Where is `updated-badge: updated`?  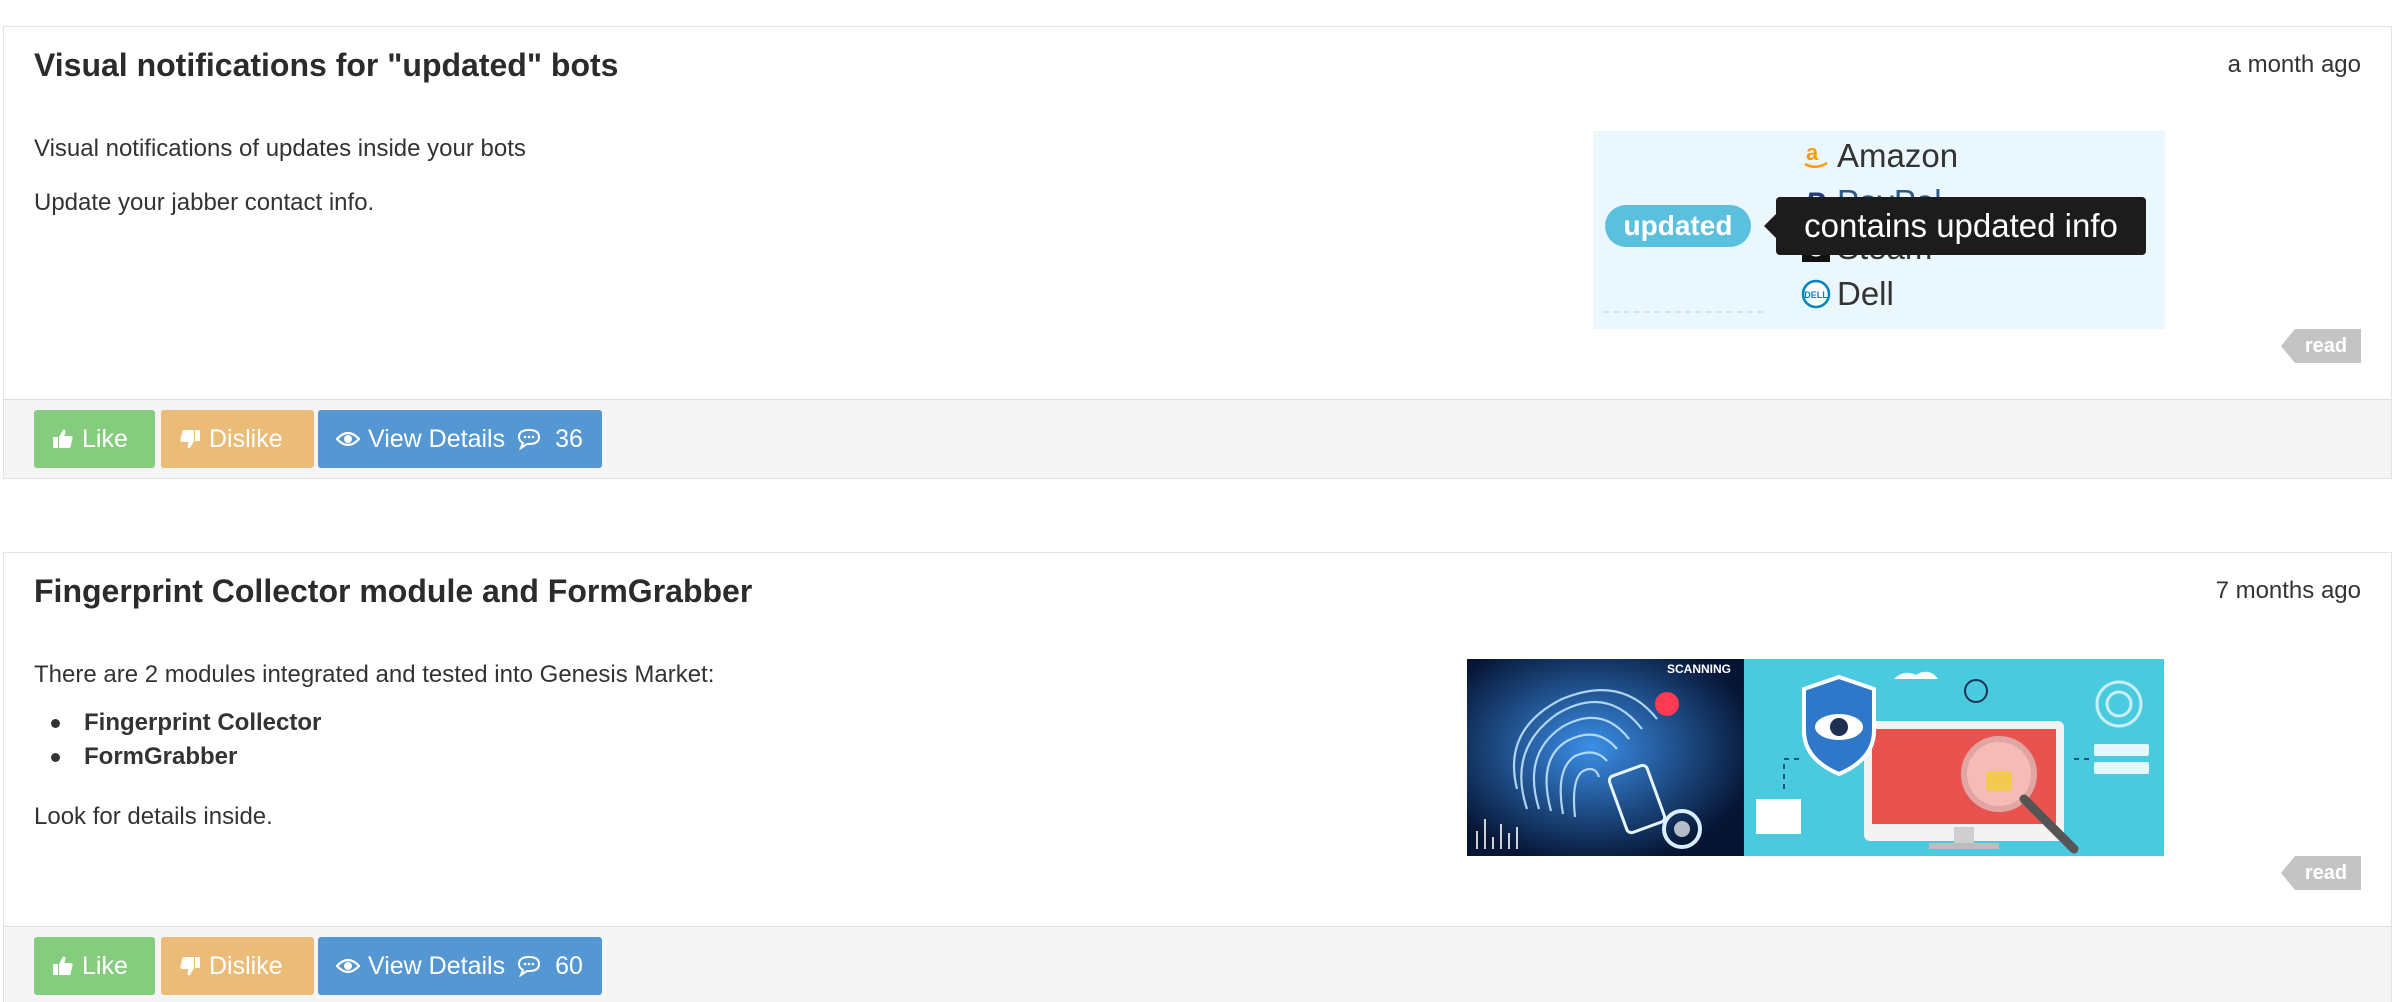
updated-badge: updated is located at coordinates (1678, 226).